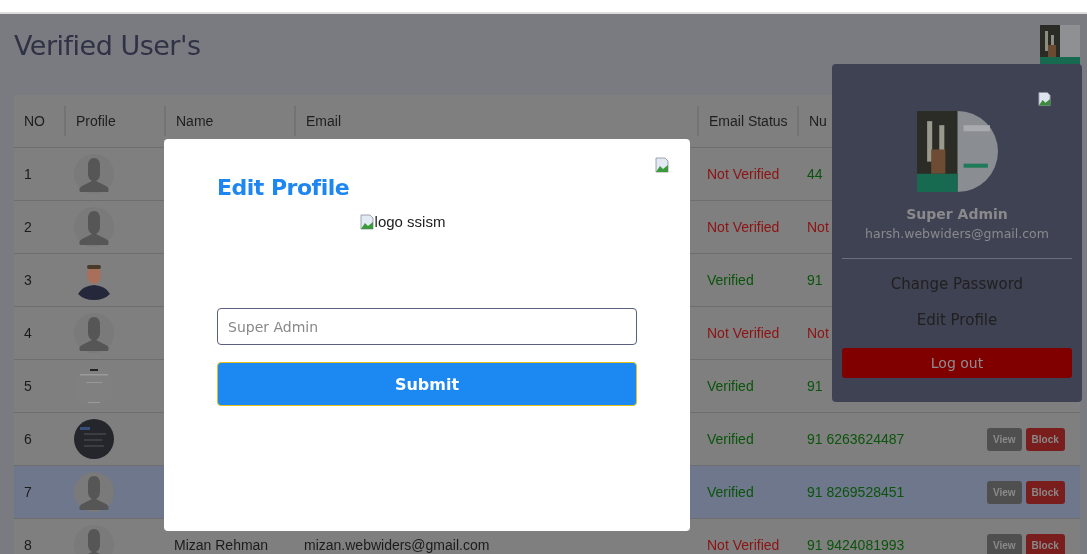 This screenshot has height=554, width=1087. Describe the element at coordinates (495, 121) in the screenshot. I see `column-header: Email` at that location.